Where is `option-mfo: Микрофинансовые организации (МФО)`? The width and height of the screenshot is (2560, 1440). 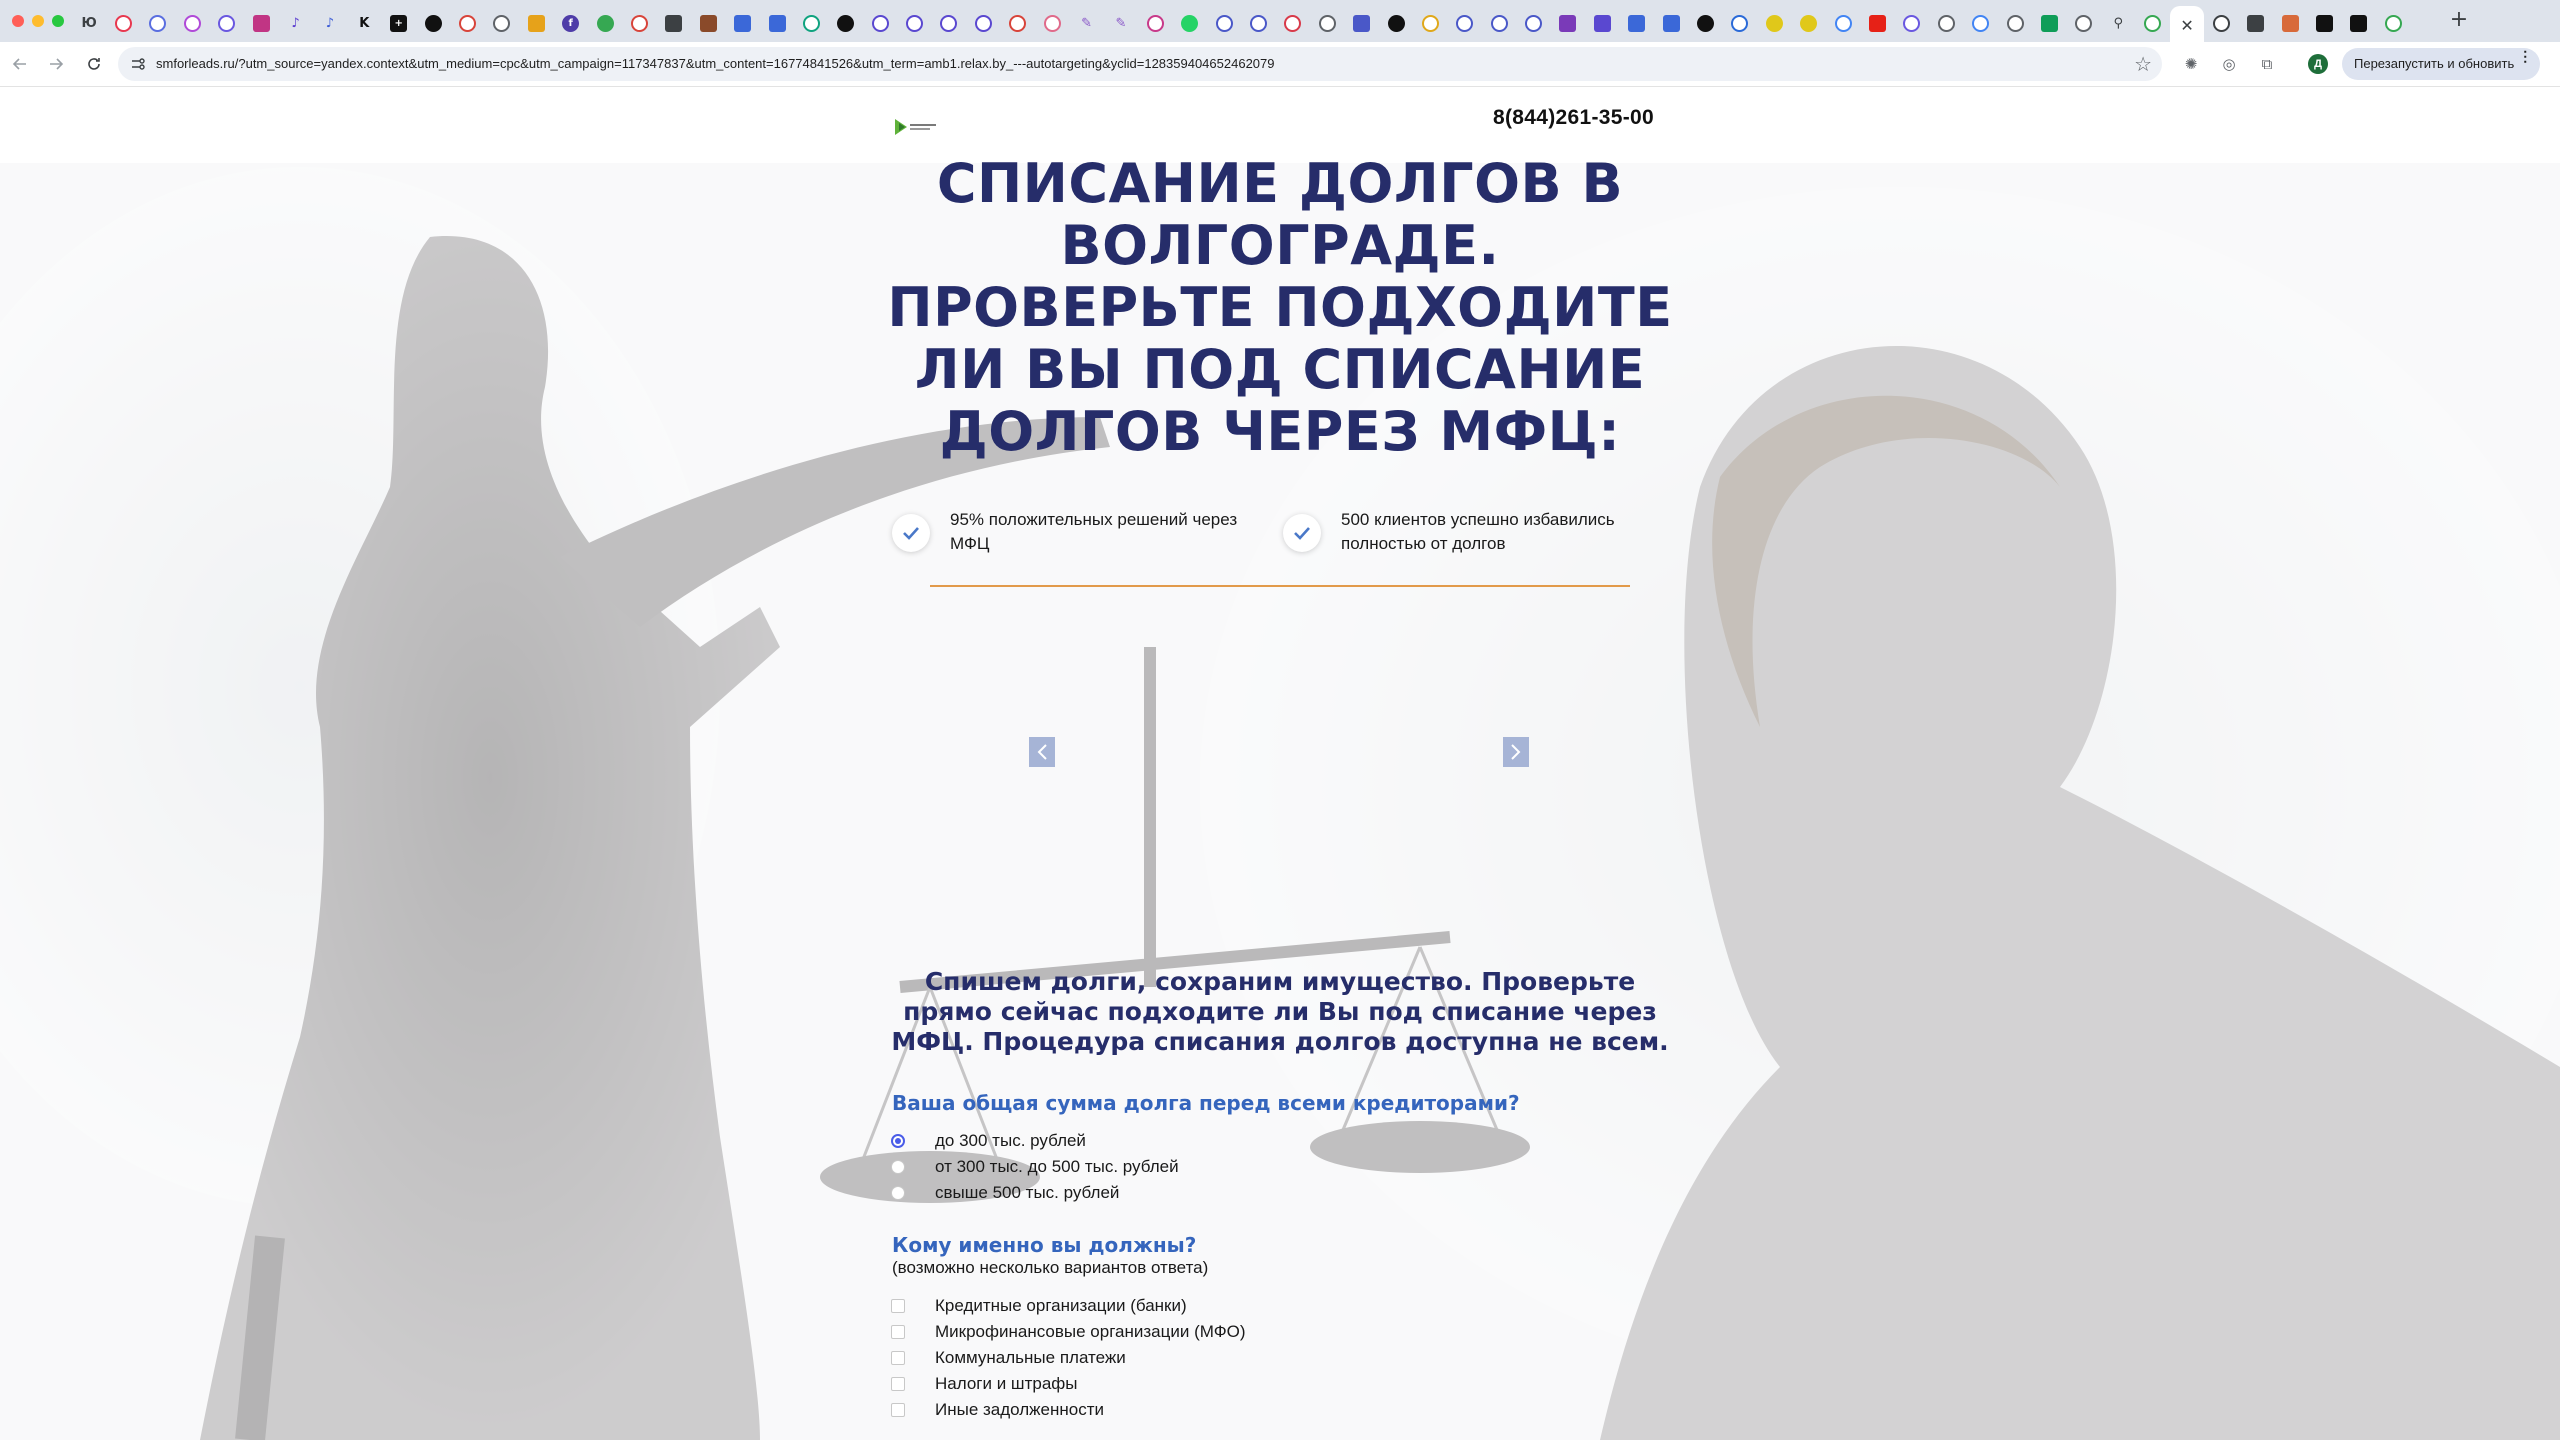
option-mfo: Микрофинансовые организации (МФО) is located at coordinates (1068, 1332).